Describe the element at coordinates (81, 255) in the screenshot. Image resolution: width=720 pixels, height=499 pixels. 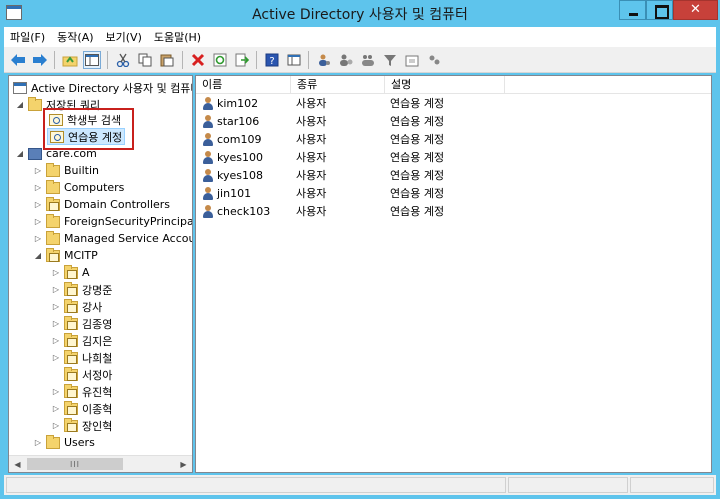
I see `tree-item-label: MCITP` at that location.